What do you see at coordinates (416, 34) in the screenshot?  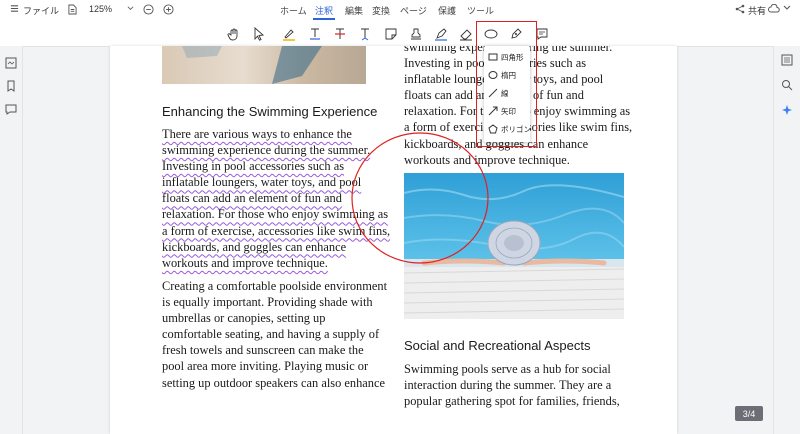 I see `stamp-icon` at bounding box center [416, 34].